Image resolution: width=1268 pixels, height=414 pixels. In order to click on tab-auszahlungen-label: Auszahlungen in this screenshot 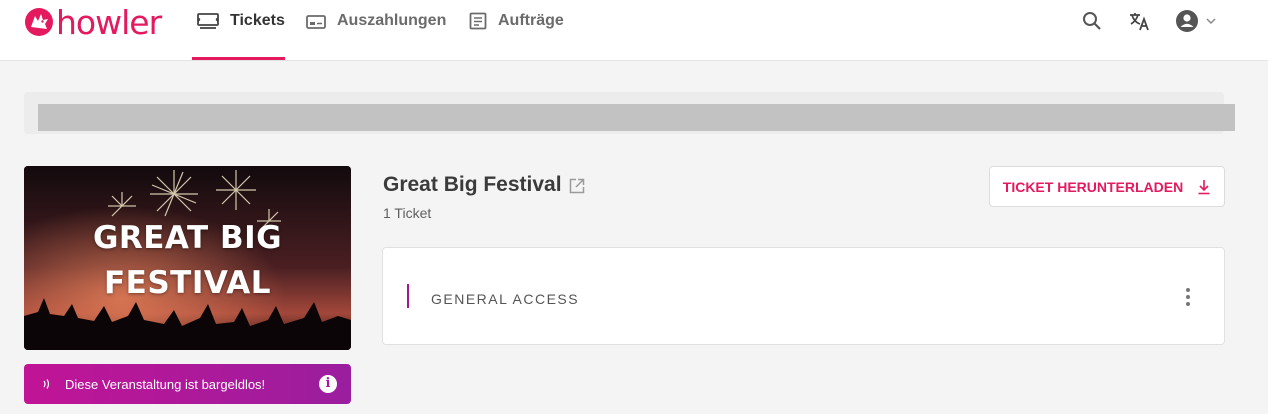, I will do `click(392, 20)`.